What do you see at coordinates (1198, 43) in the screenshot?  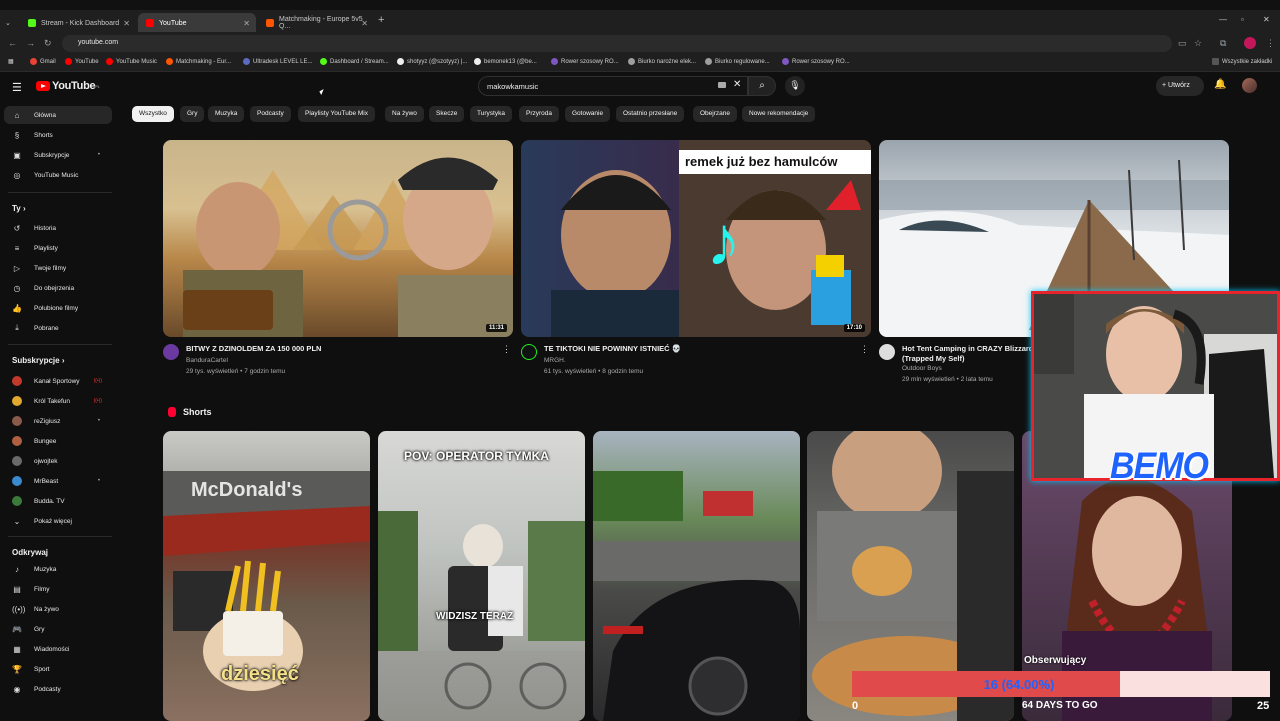 I see `bookmark-star-icon: ☆` at bounding box center [1198, 43].